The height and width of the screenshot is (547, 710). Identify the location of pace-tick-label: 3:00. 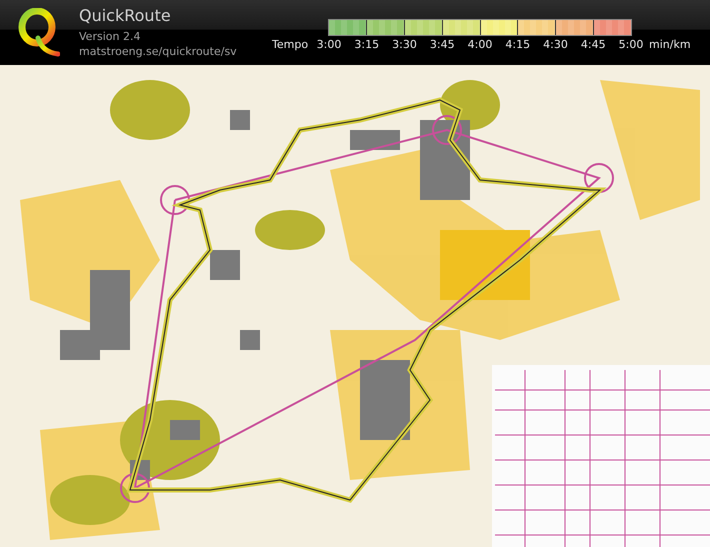
(329, 45).